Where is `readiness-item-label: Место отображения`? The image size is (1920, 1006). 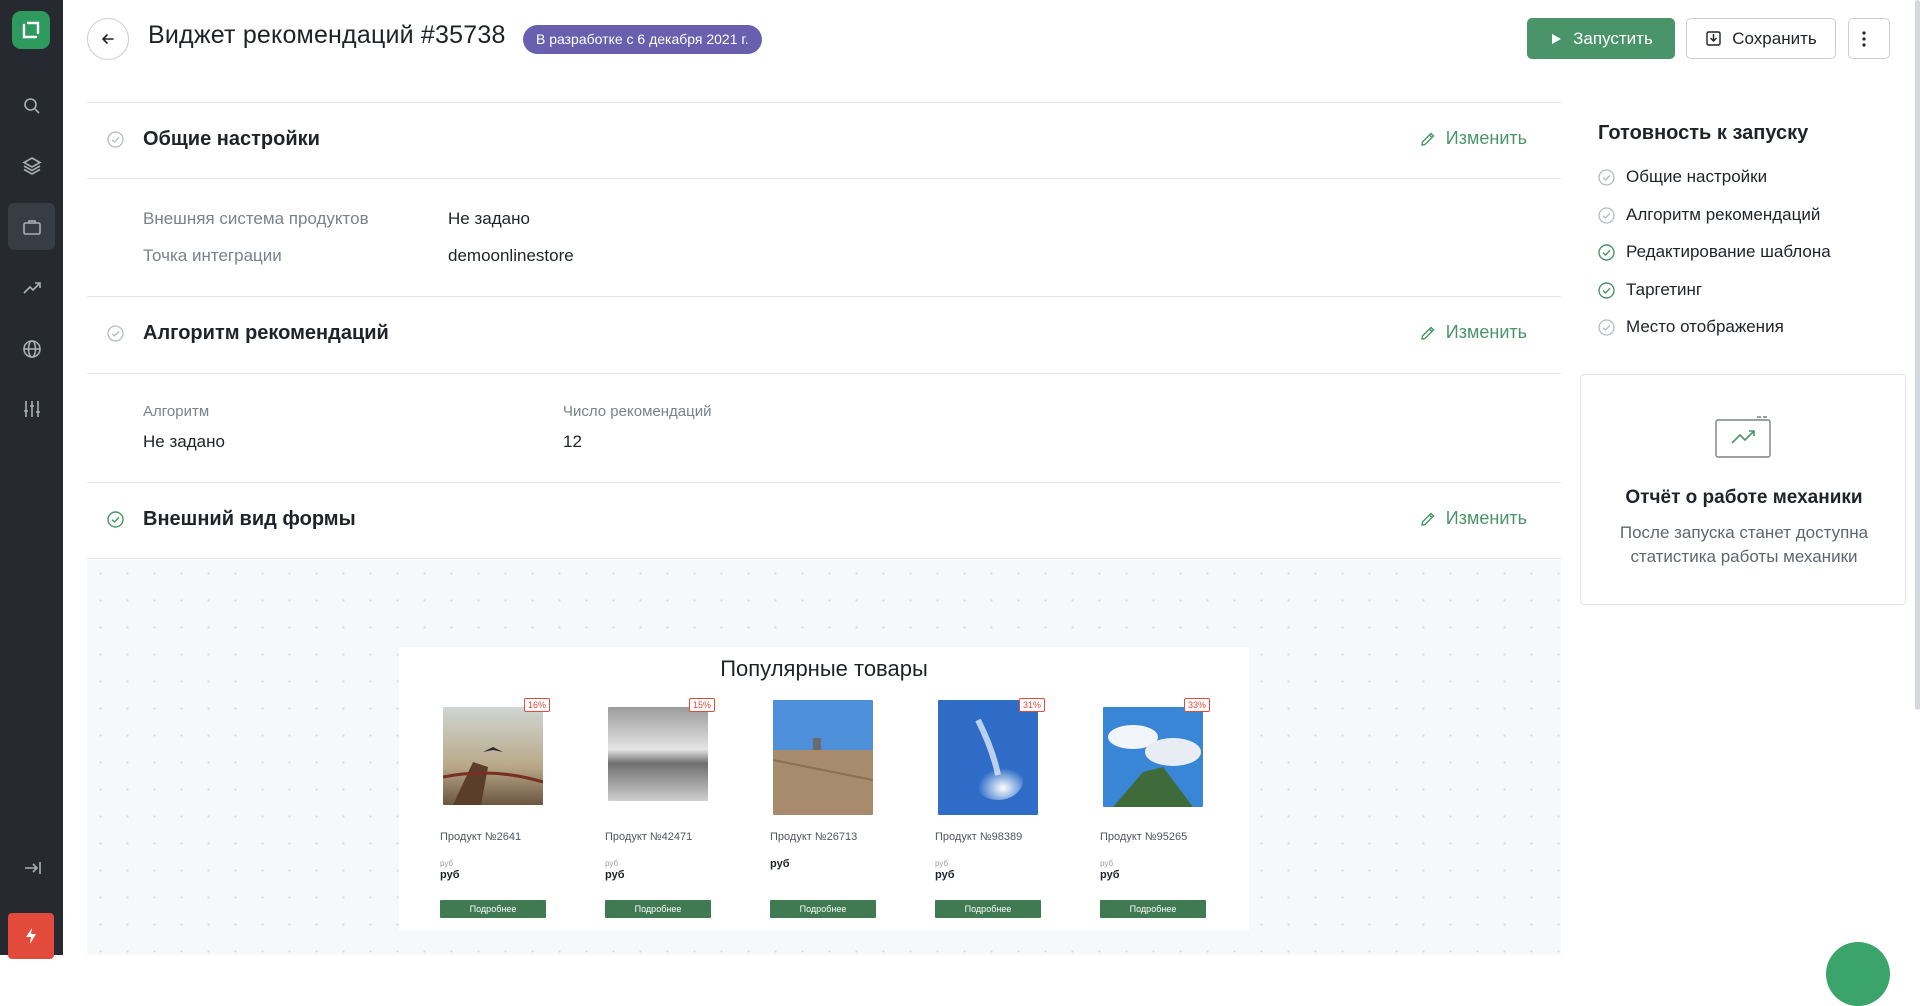 readiness-item-label: Место отображения is located at coordinates (1705, 326).